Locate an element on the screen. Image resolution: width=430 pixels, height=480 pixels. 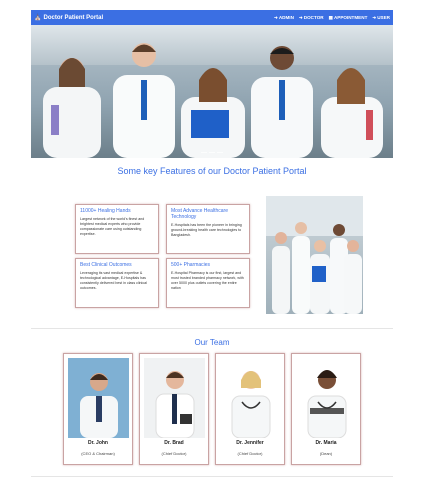
team-card: Dr. Maria (Dean) is located at coordinates (326, 409).